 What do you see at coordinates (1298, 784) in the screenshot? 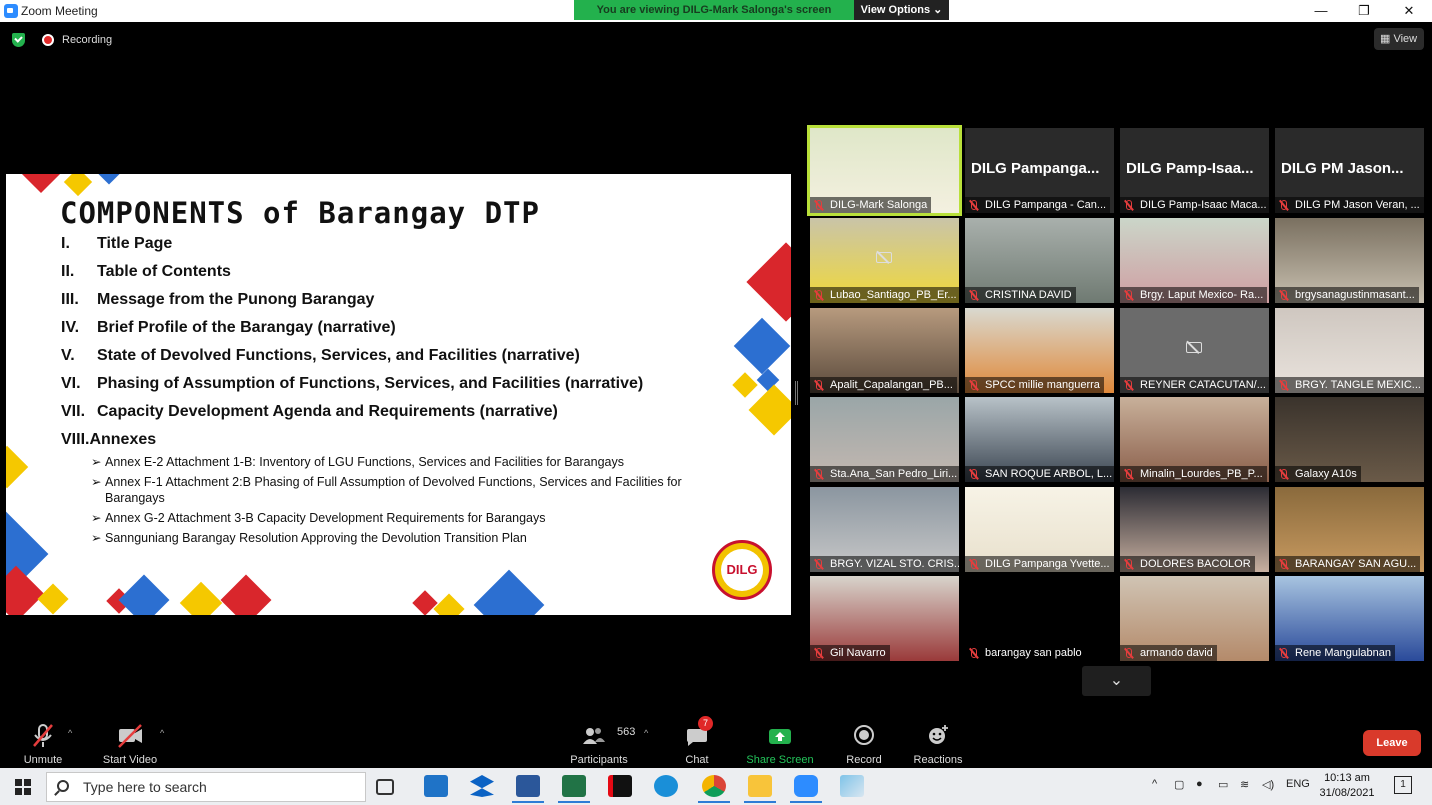
I see `tray-language: ENG` at bounding box center [1298, 784].